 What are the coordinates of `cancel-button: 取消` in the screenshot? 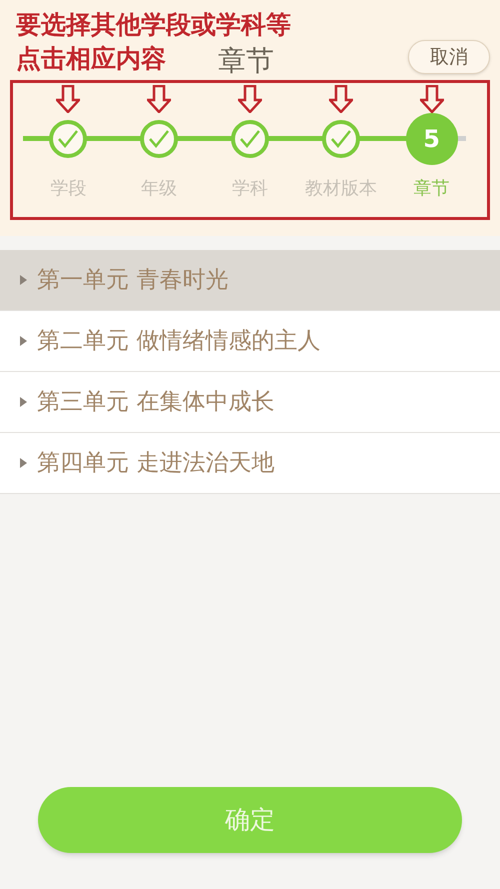 It's located at (449, 57).